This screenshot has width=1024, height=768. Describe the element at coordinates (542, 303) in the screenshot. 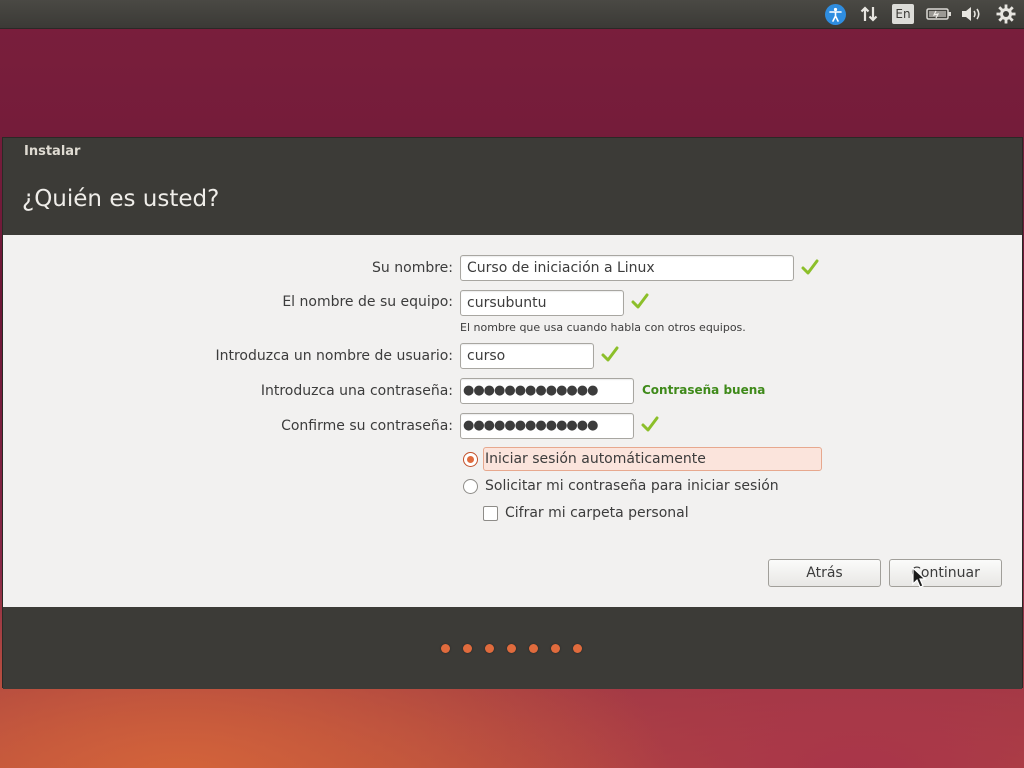

I see `computer-name-field: cursubuntu` at that location.